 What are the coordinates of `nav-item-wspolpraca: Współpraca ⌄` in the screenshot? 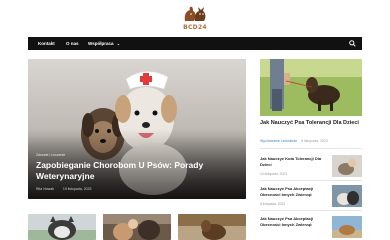 It's located at (104, 43).